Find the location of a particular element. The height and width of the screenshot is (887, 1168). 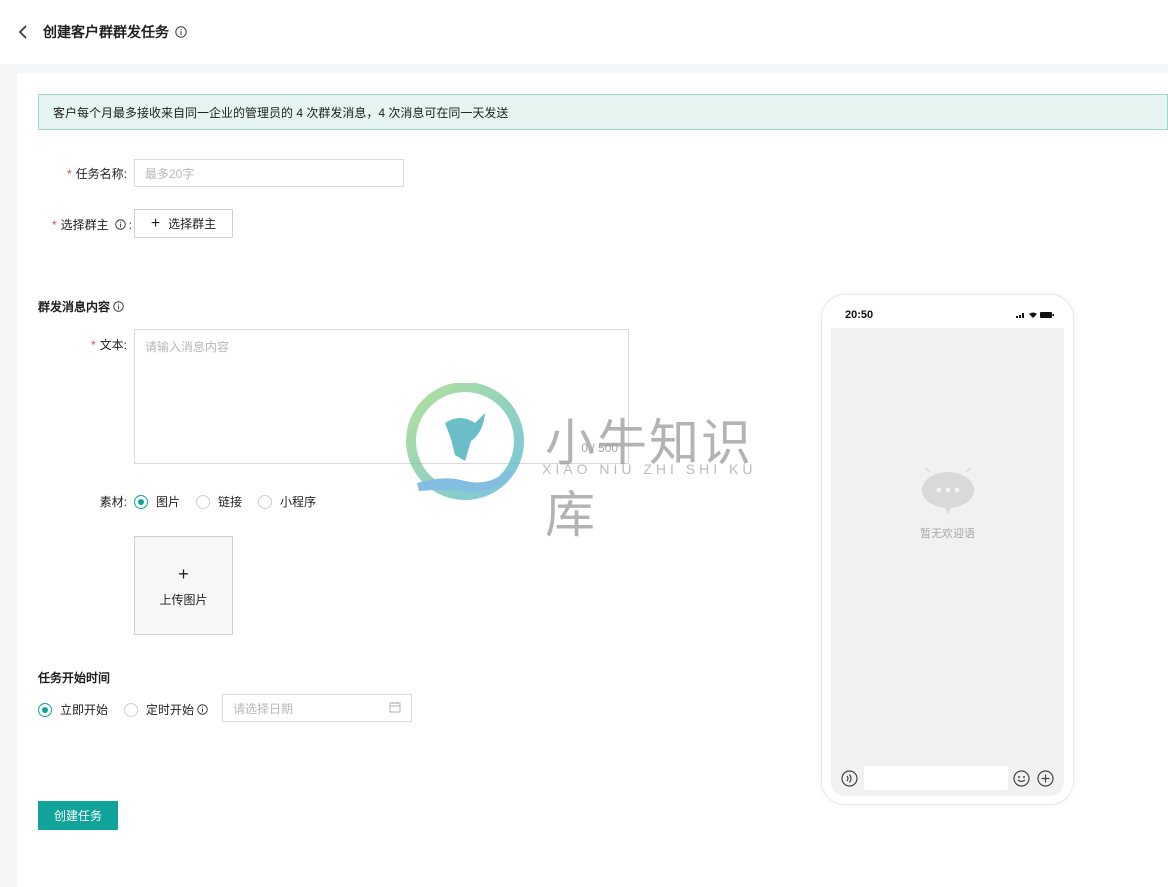

empty-state: 暂无欢迎语 is located at coordinates (947, 502).